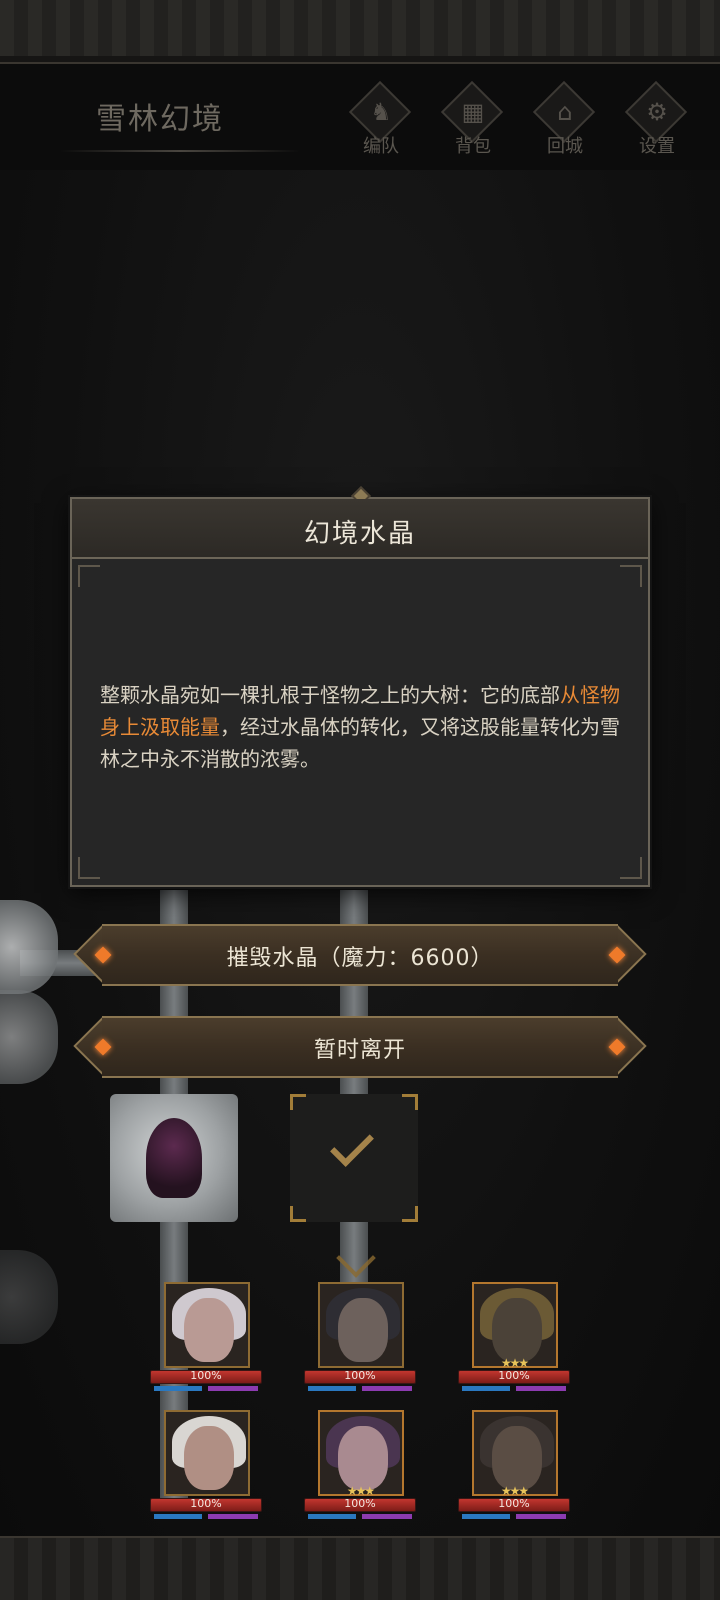  What do you see at coordinates (352, 1145) in the screenshot?
I see `checkmark-icon` at bounding box center [352, 1145].